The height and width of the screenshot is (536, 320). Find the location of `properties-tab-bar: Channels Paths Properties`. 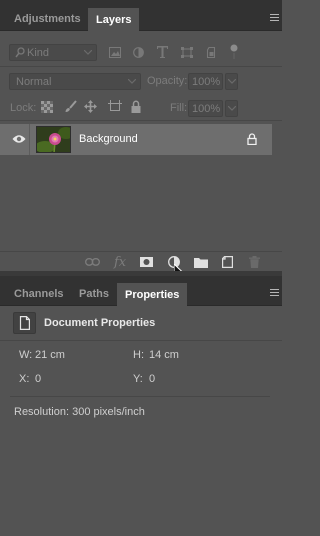

properties-tab-bar: Channels Paths Properties is located at coordinates (141, 291).